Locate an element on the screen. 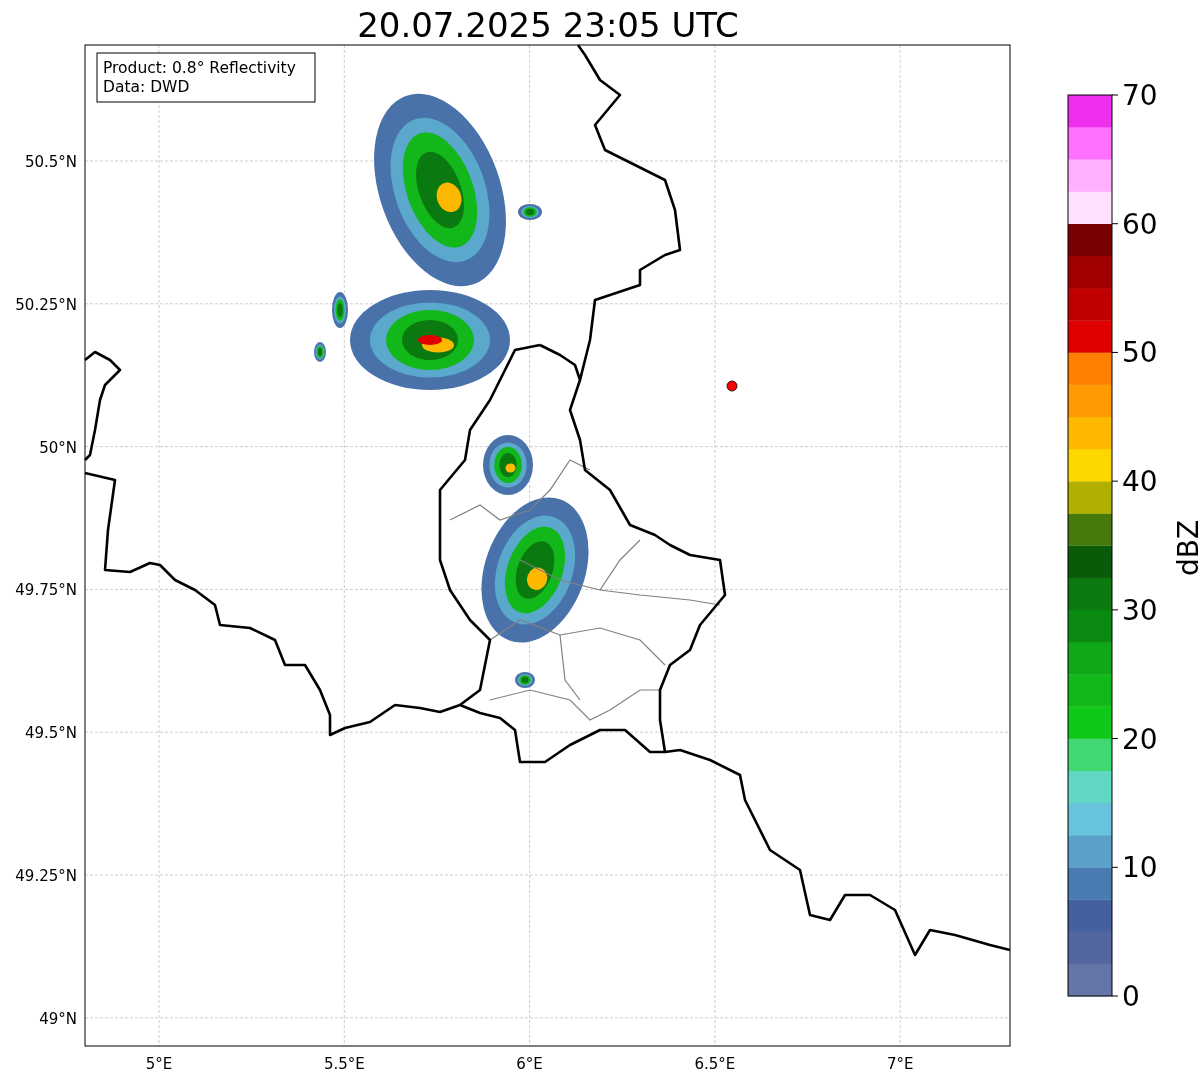 This screenshot has width=1202, height=1081. colorbar-tick-label: 30 is located at coordinates (1140, 610).